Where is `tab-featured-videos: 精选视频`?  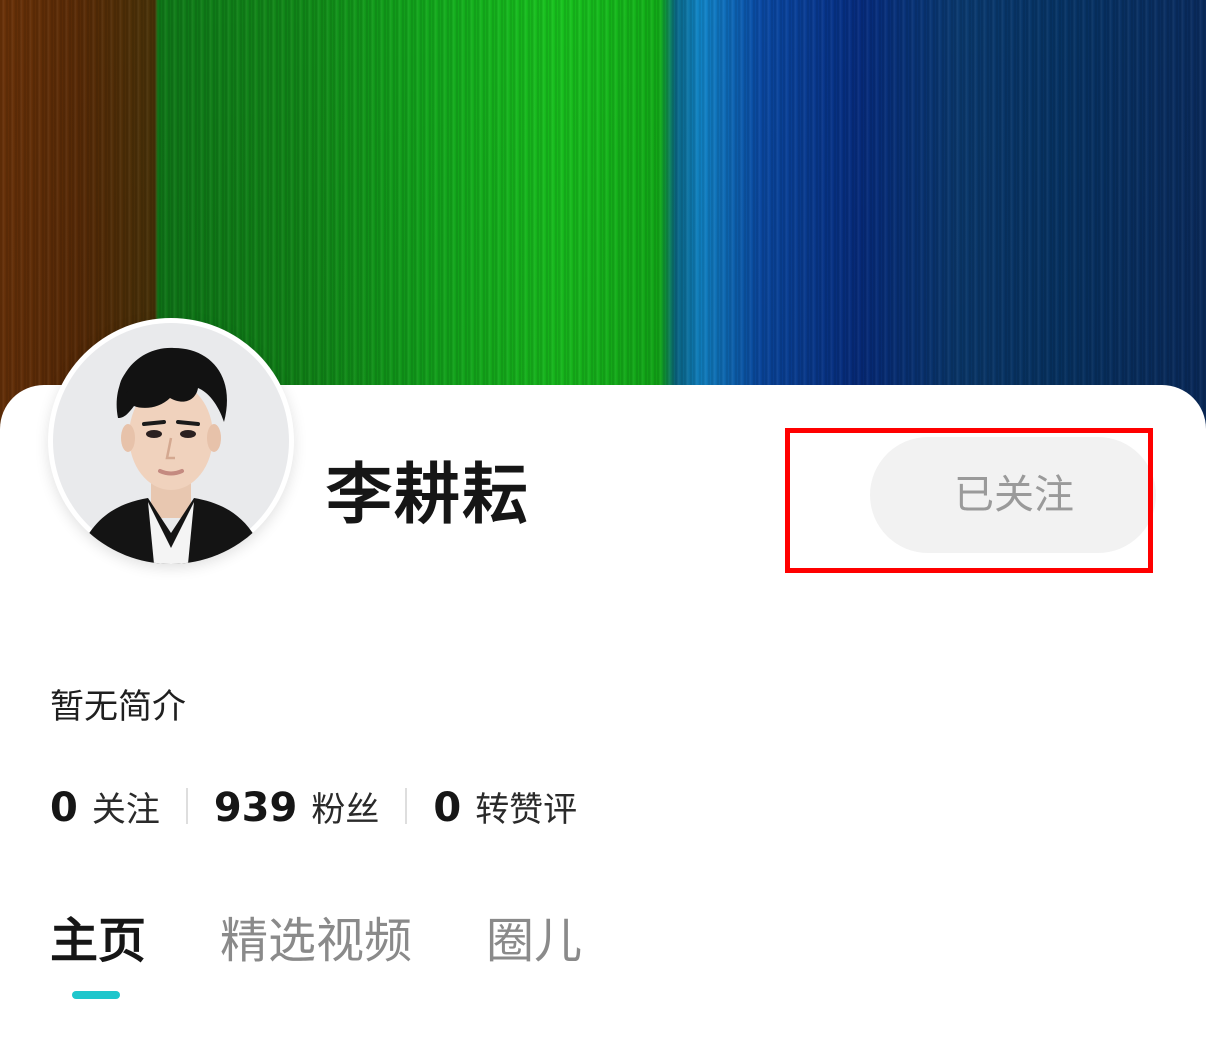
tab-featured-videos: 精选视频 is located at coordinates (316, 941).